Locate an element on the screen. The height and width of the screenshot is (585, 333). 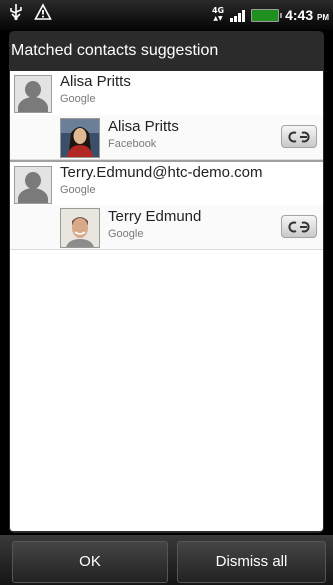
match-name: Alisa Pritts is located at coordinates (143, 126).